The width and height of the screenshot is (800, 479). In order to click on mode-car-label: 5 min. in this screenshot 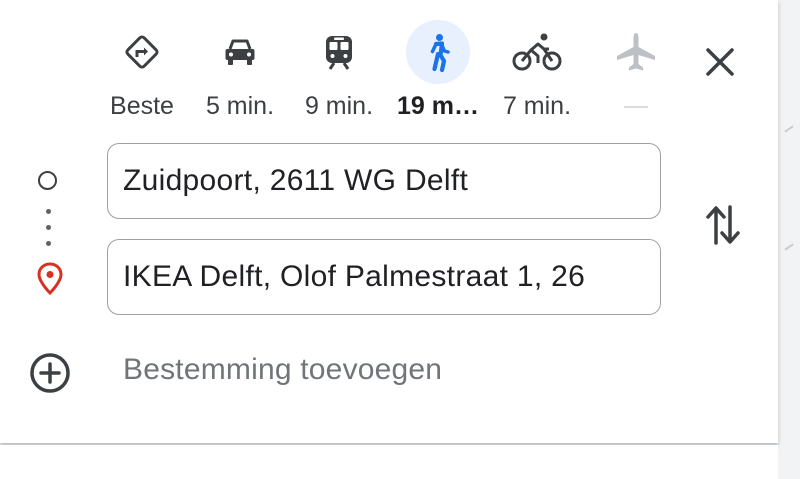, I will do `click(240, 106)`.